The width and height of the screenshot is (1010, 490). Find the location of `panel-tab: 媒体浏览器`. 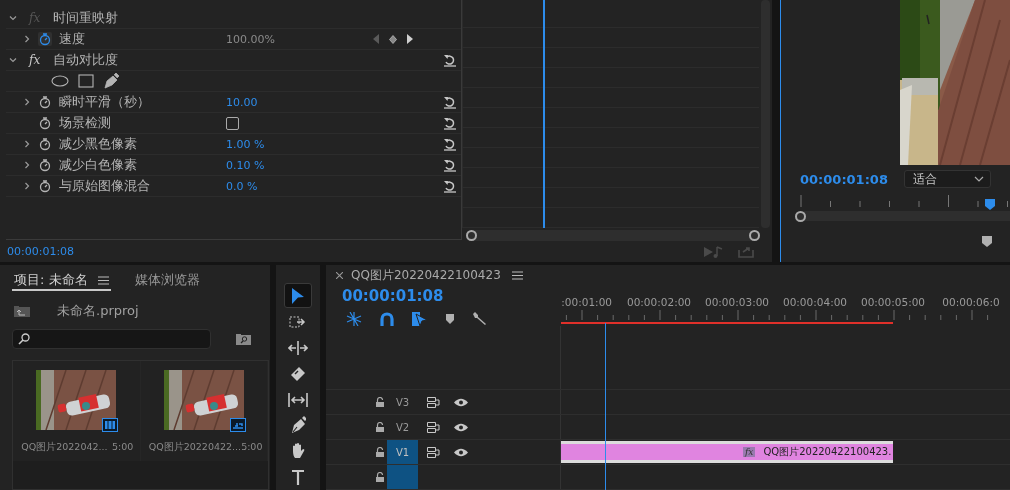

panel-tab: 媒体浏览器 is located at coordinates (167, 280).